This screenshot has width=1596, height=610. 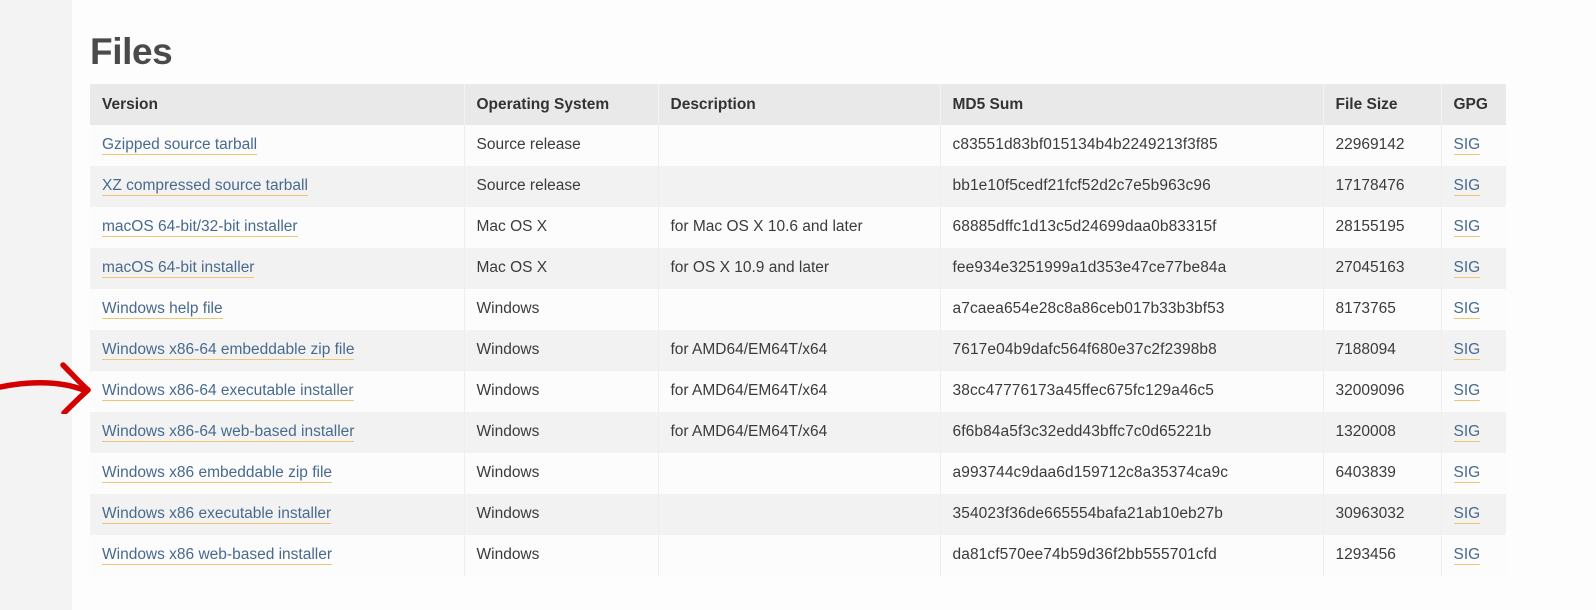 What do you see at coordinates (277, 104) in the screenshot?
I see `column-header-version: Version` at bounding box center [277, 104].